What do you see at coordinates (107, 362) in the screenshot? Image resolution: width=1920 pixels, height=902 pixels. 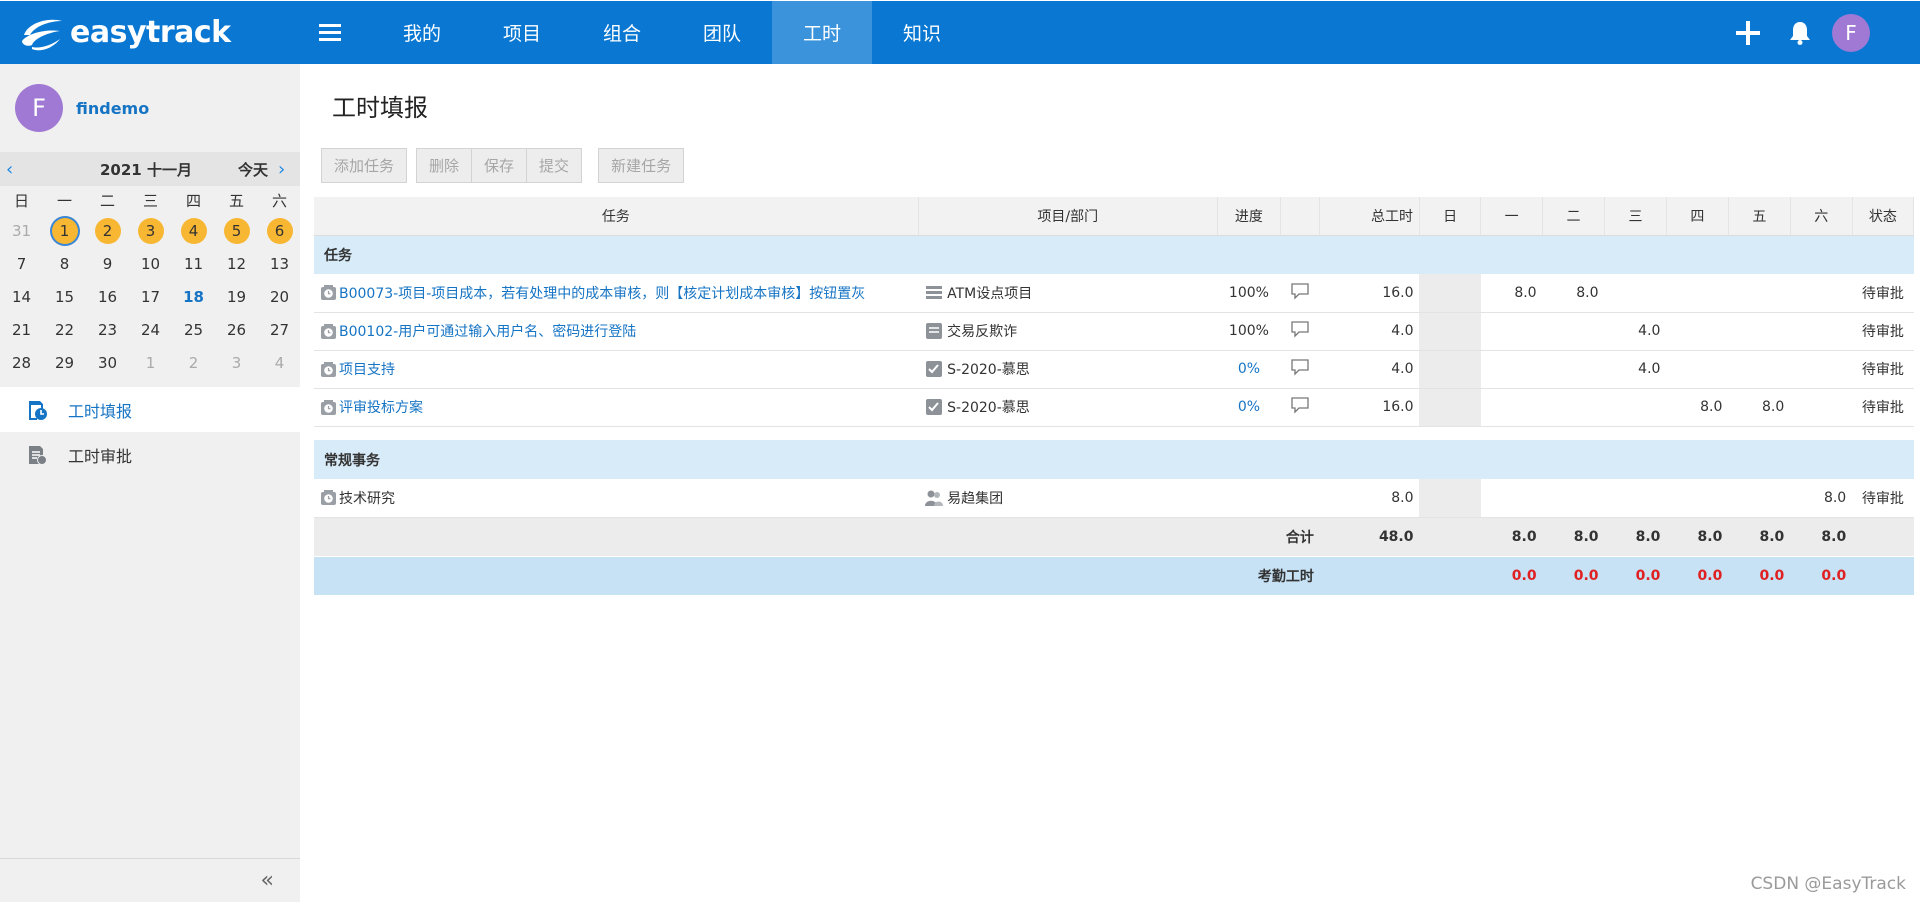 I see `calendar-day: 30` at bounding box center [107, 362].